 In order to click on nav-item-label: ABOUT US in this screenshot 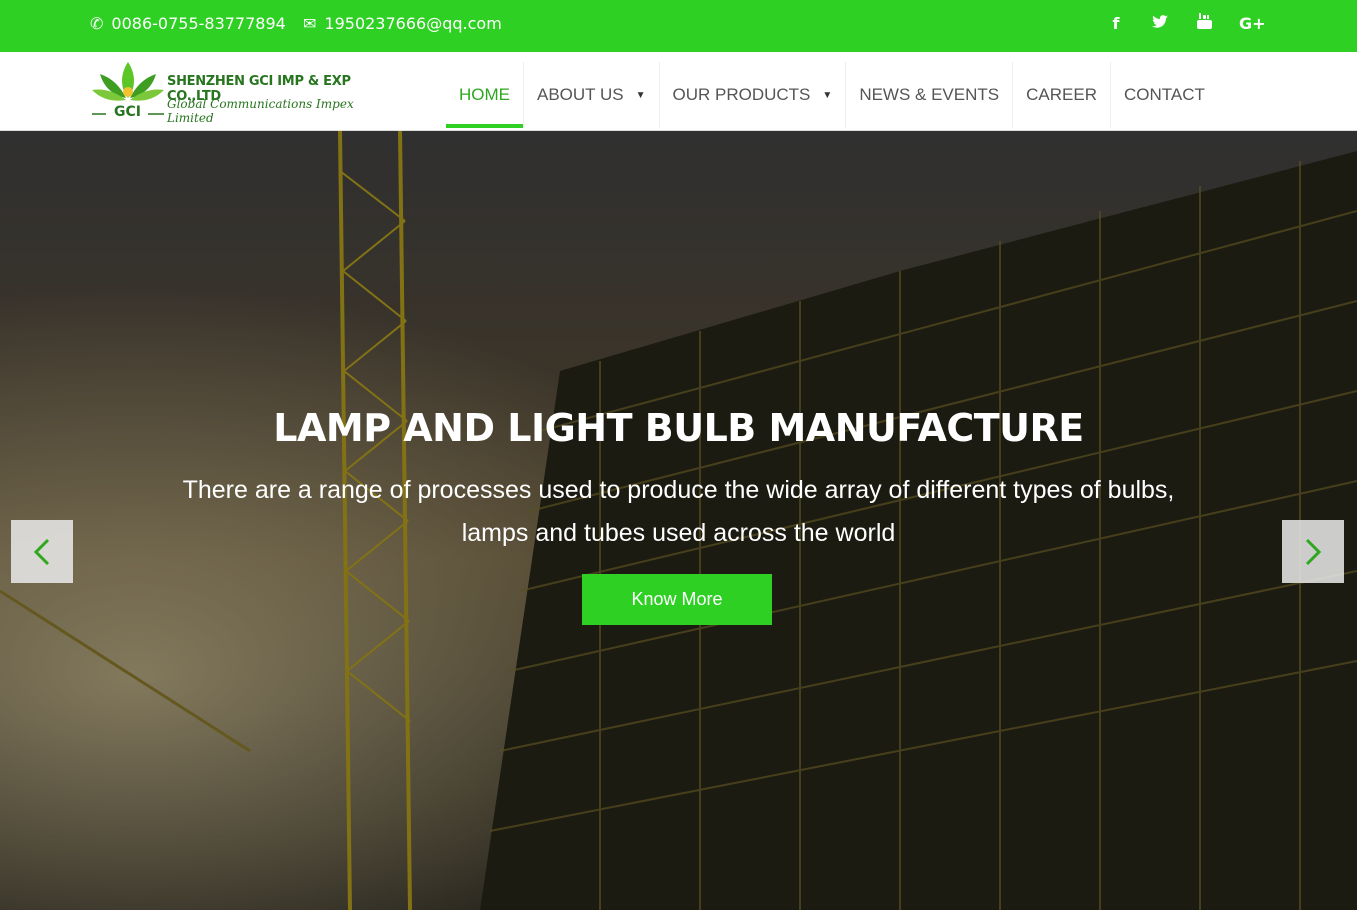, I will do `click(580, 94)`.